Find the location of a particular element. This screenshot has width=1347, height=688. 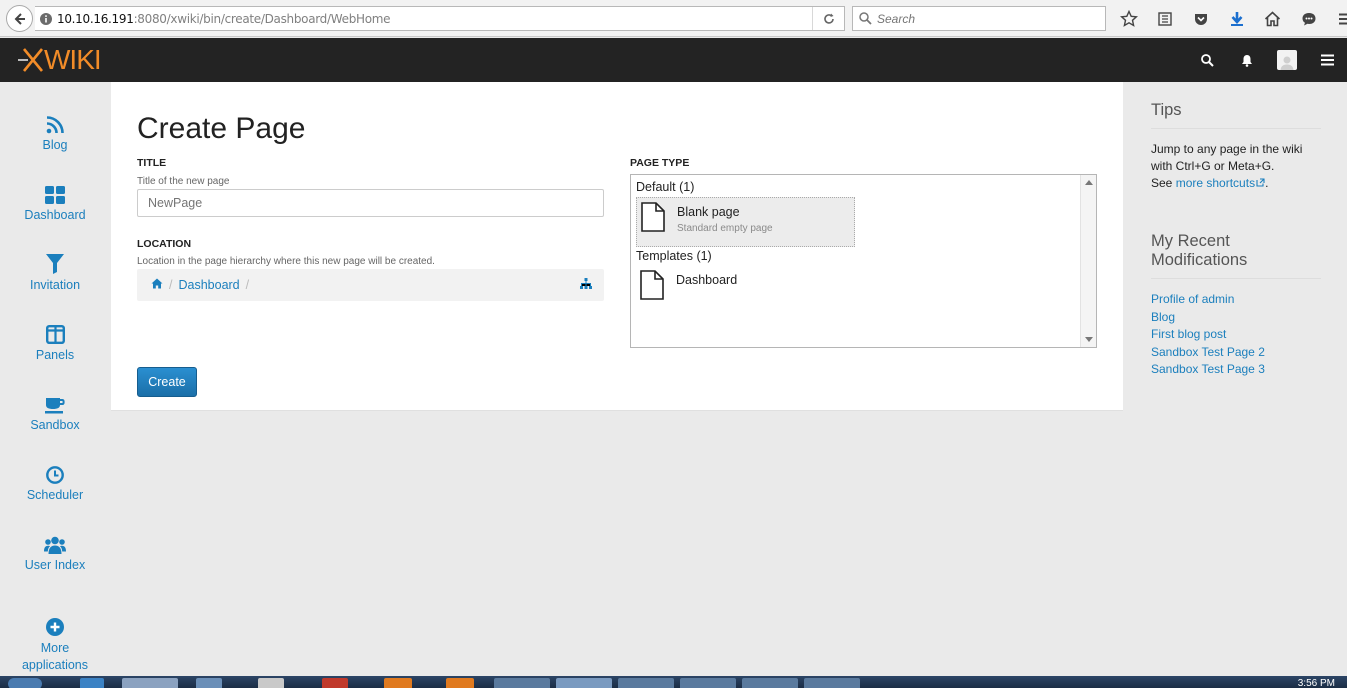

page-type-blank: Blank page Standard empty page is located at coordinates (745, 222).